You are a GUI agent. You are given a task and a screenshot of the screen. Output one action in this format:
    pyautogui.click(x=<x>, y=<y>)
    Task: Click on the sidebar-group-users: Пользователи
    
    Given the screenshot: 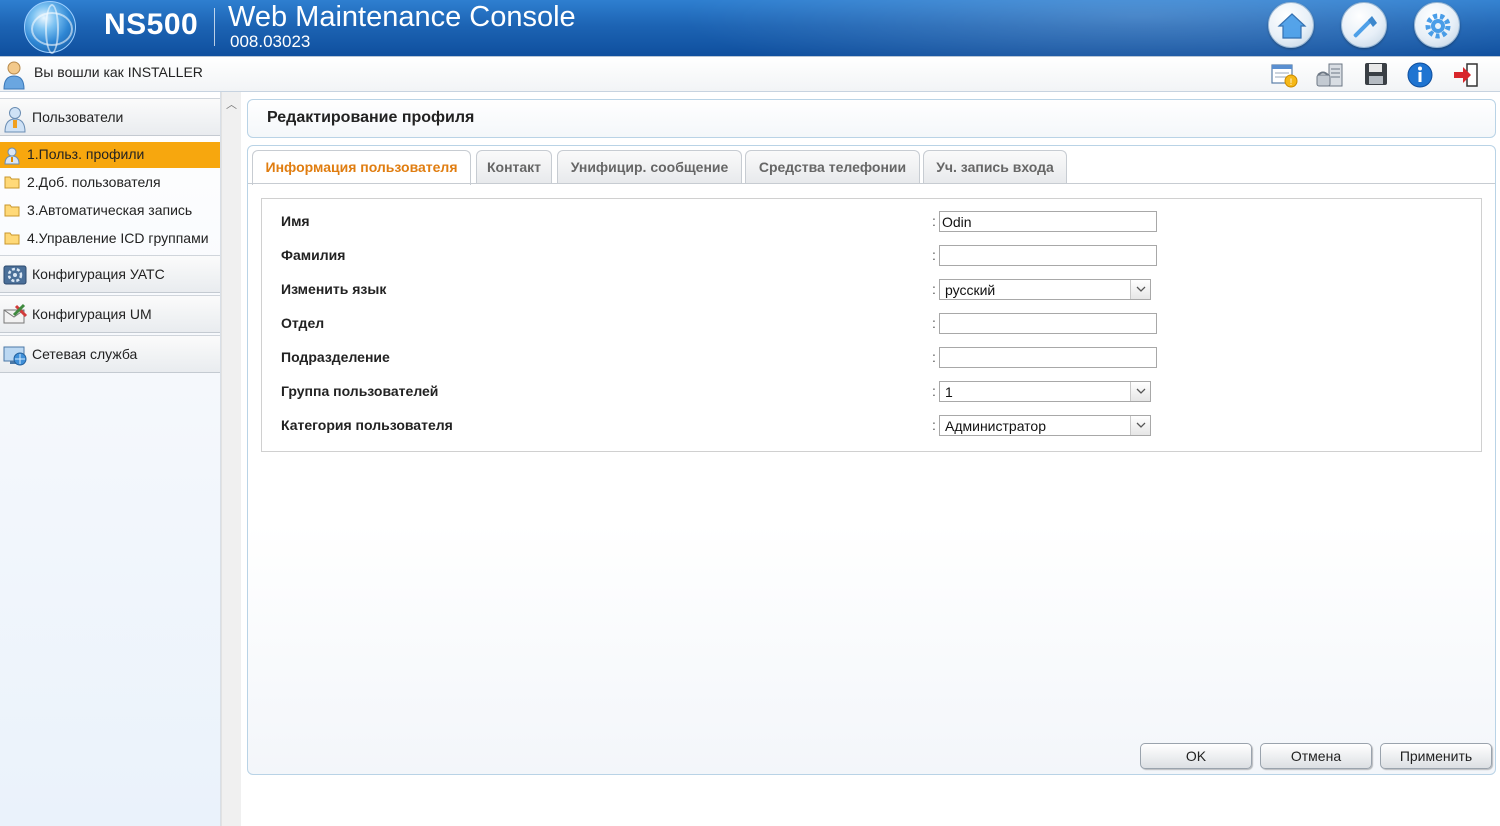 What is the action you would take?
    pyautogui.click(x=110, y=117)
    